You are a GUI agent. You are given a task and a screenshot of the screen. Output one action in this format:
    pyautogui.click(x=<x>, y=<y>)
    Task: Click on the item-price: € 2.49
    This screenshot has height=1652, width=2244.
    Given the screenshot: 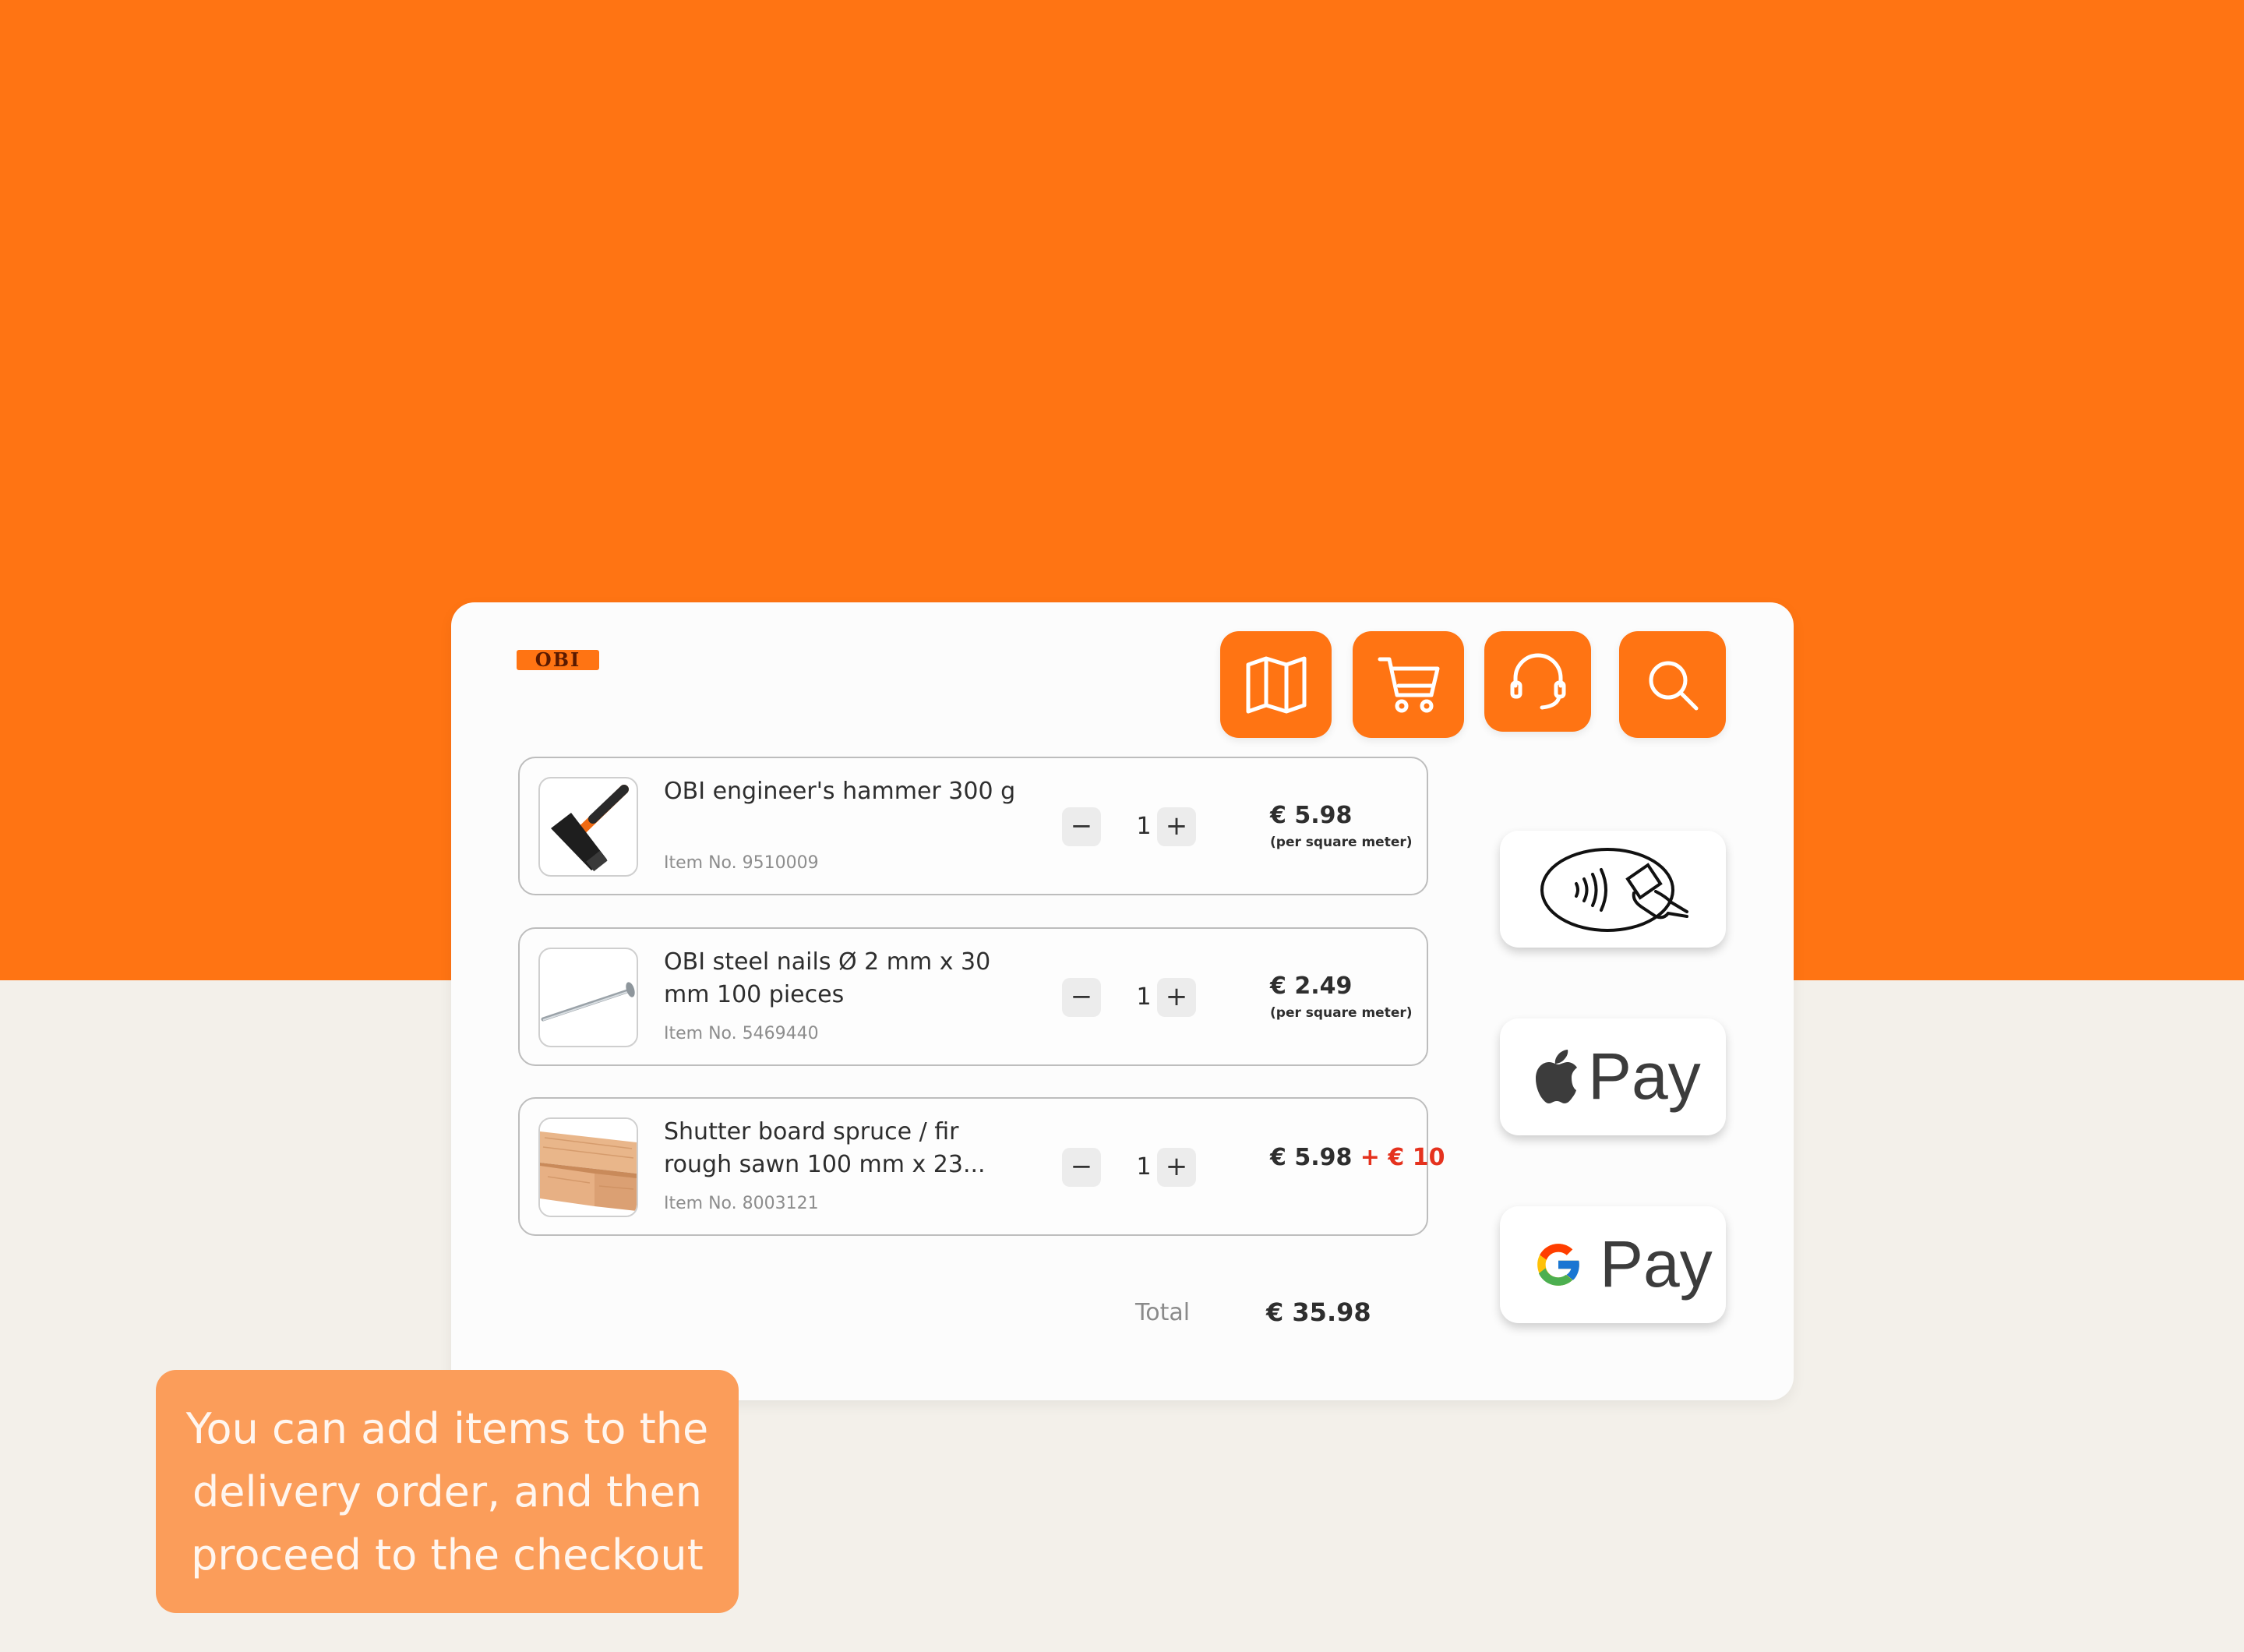 What is the action you would take?
    pyautogui.click(x=1311, y=986)
    